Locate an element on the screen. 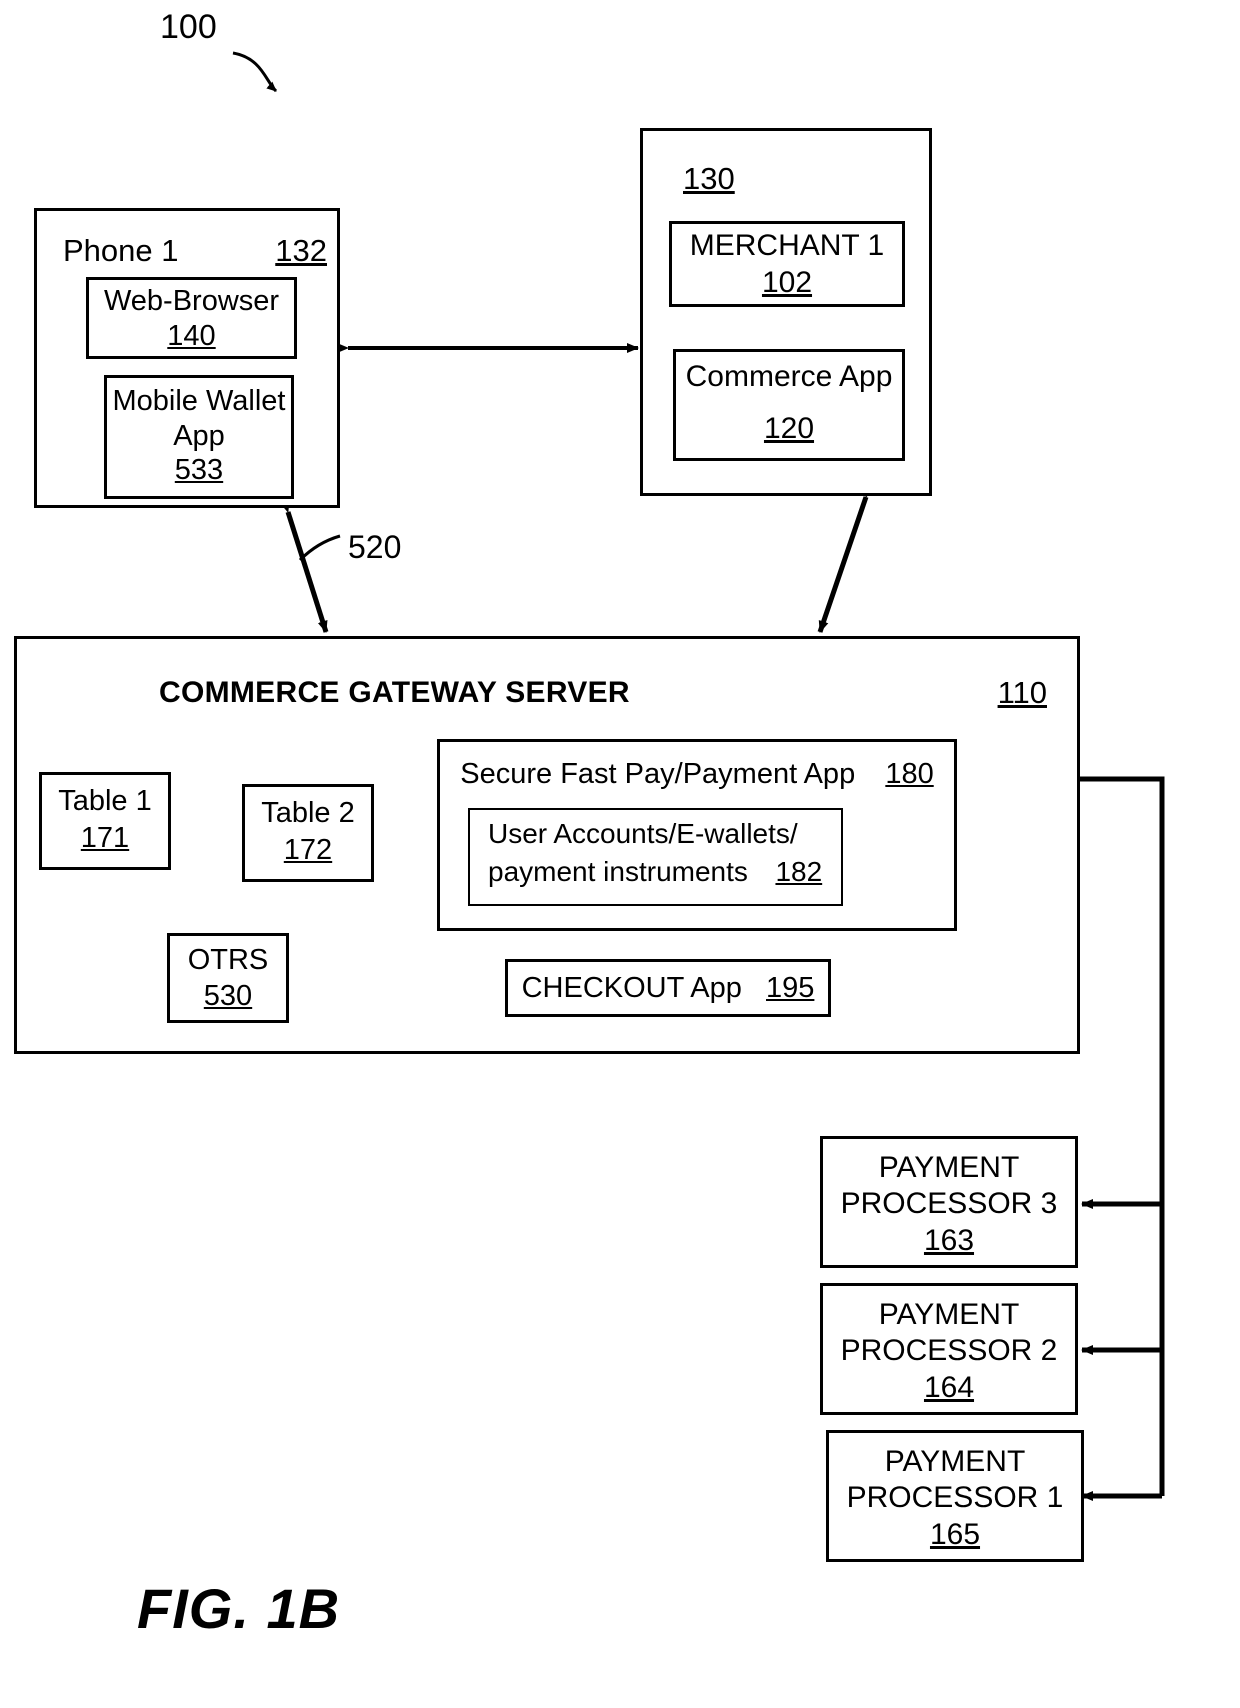 Image resolution: width=1240 pixels, height=1708 pixels. ref-520-leader is located at coordinates (319, 548).